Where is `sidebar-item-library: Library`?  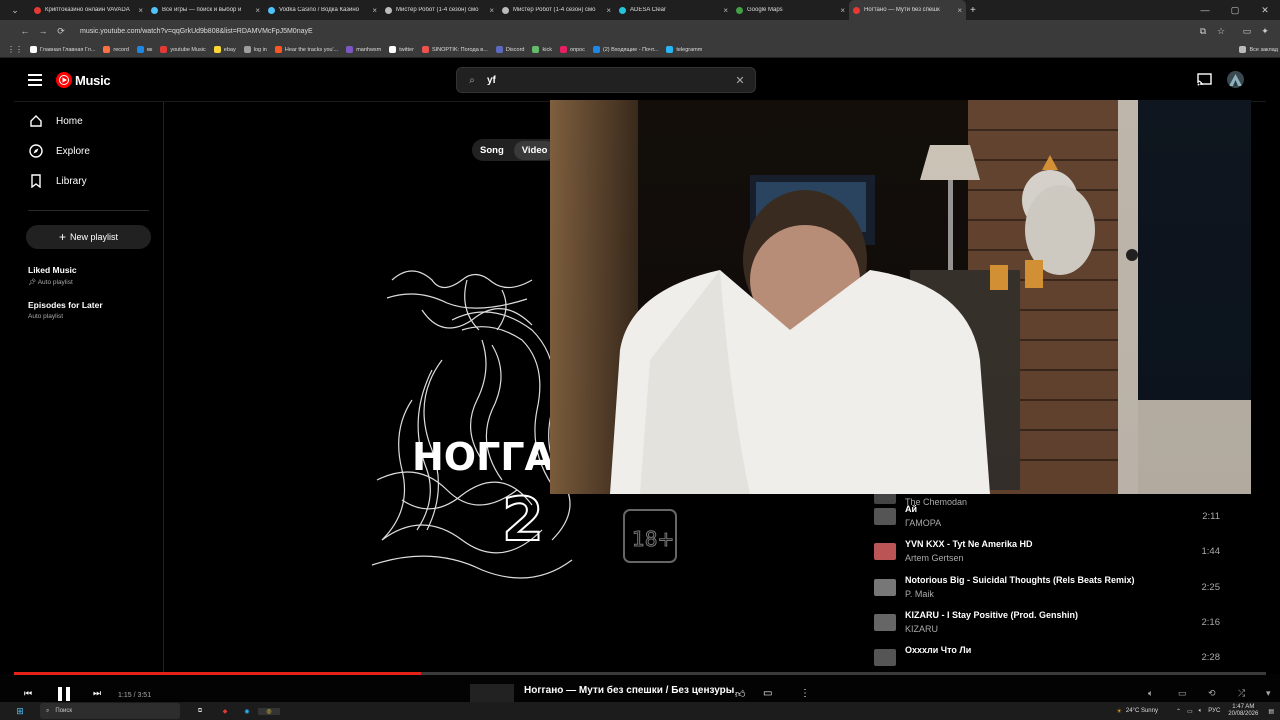 sidebar-item-library: Library is located at coordinates (88, 181).